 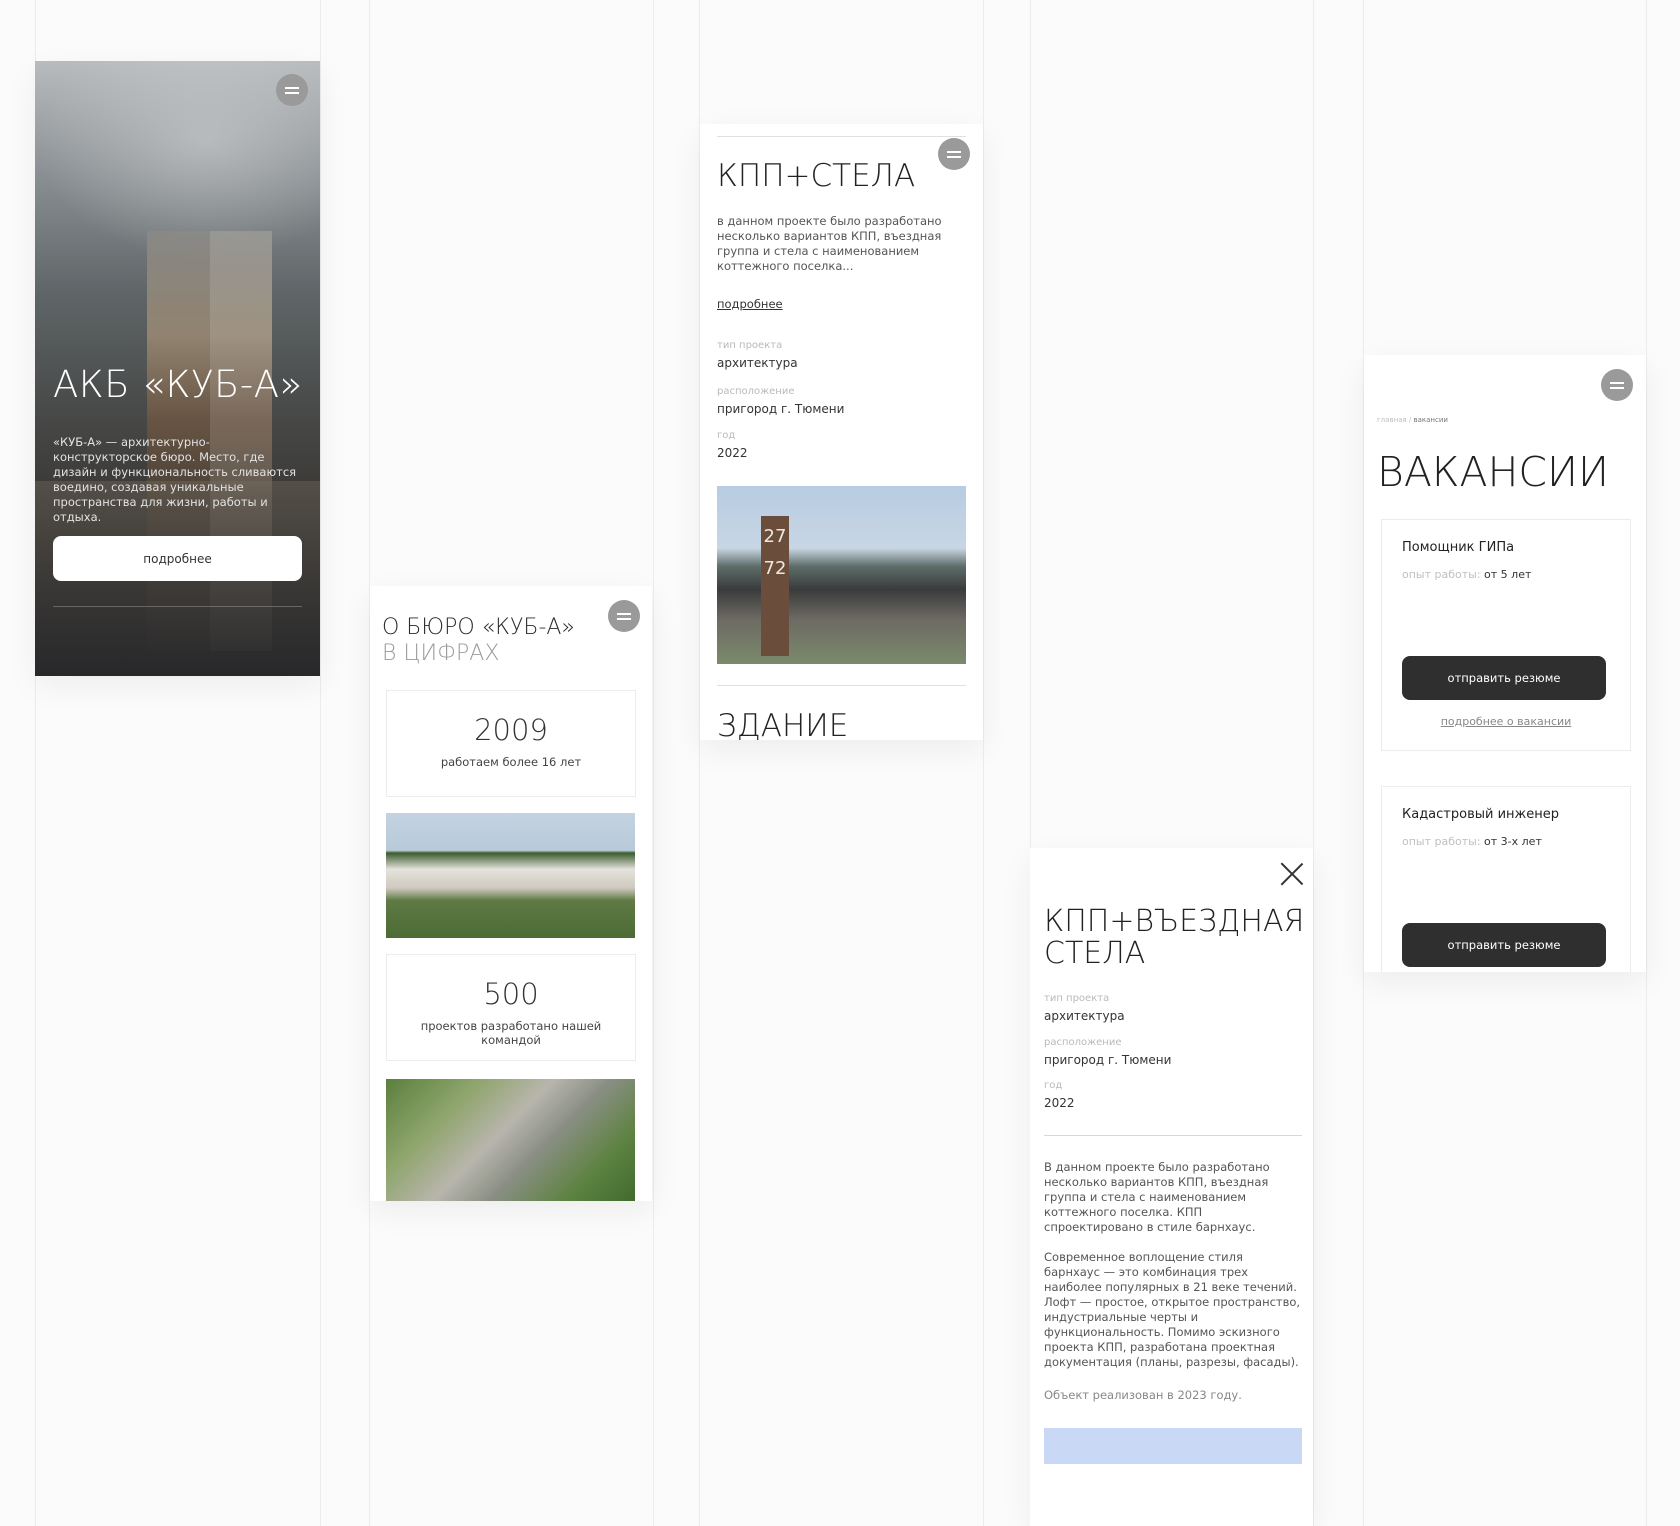 What do you see at coordinates (478, 627) in the screenshot?
I see `about-heading: О БЮРО «КУБ-А»` at bounding box center [478, 627].